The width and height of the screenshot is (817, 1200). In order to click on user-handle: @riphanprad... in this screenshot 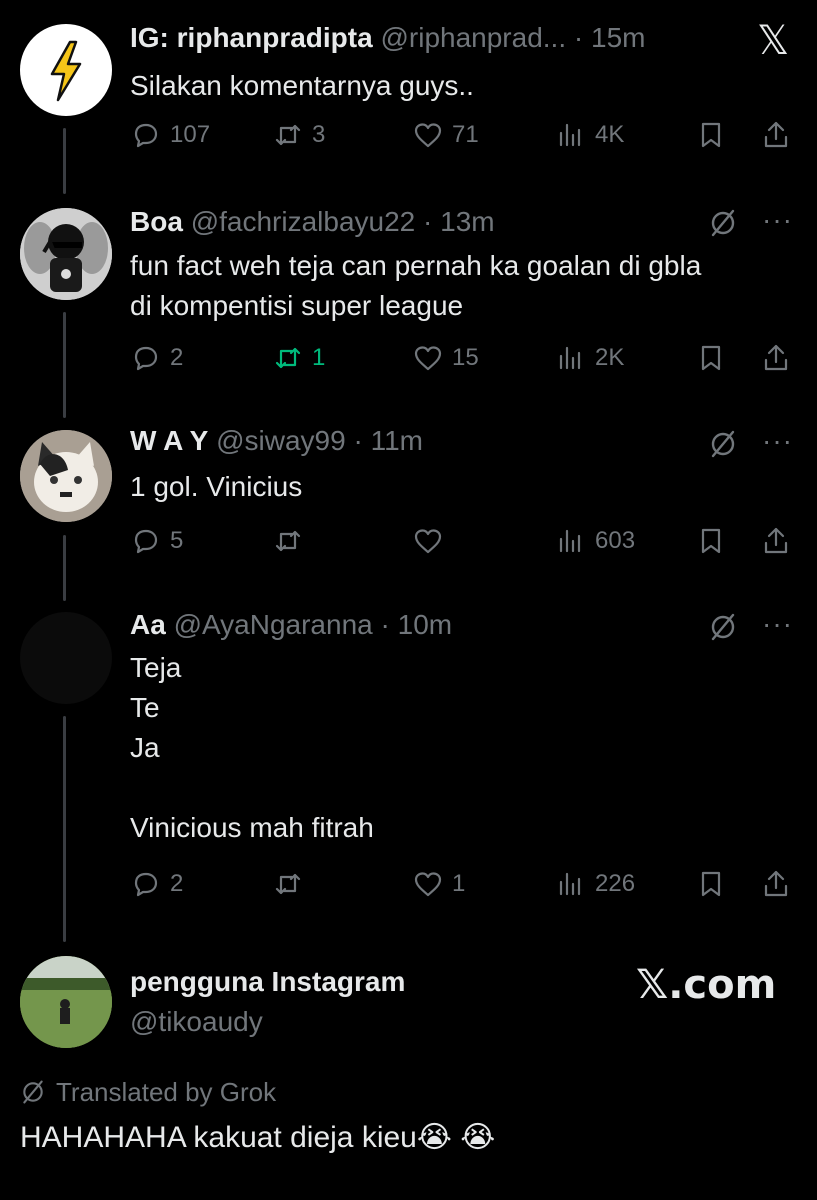, I will do `click(473, 37)`.